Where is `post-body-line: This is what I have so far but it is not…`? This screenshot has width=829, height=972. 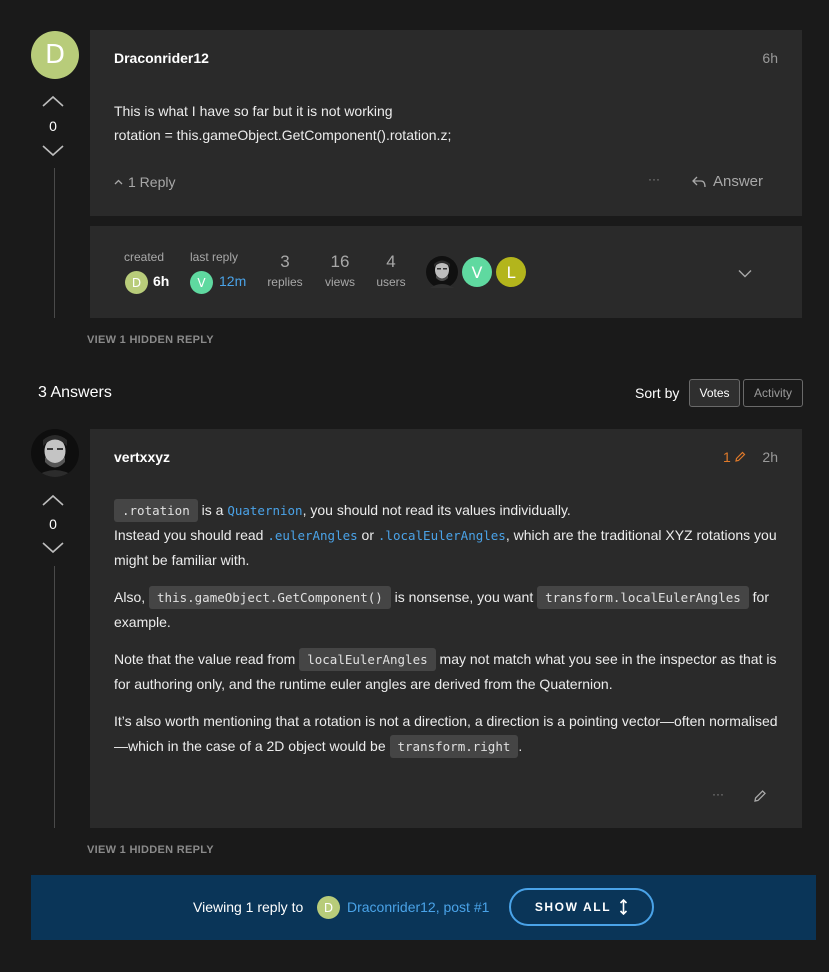 post-body-line: This is what I have so far but it is not… is located at coordinates (253, 111).